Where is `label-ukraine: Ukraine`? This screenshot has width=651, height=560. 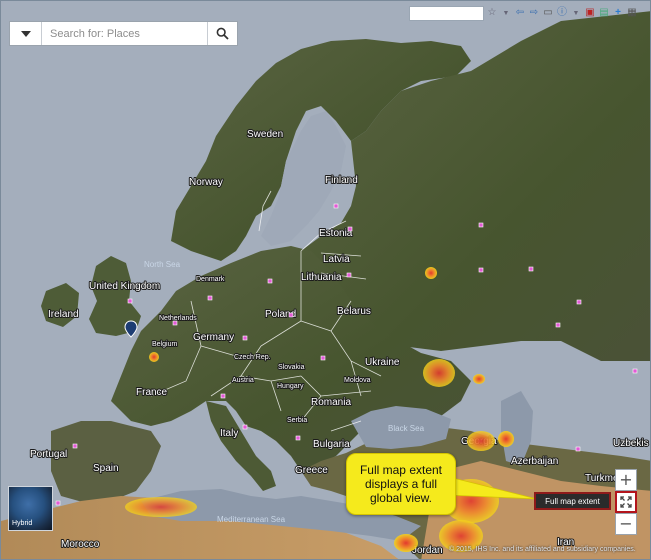
label-ukraine: Ukraine is located at coordinates (382, 362).